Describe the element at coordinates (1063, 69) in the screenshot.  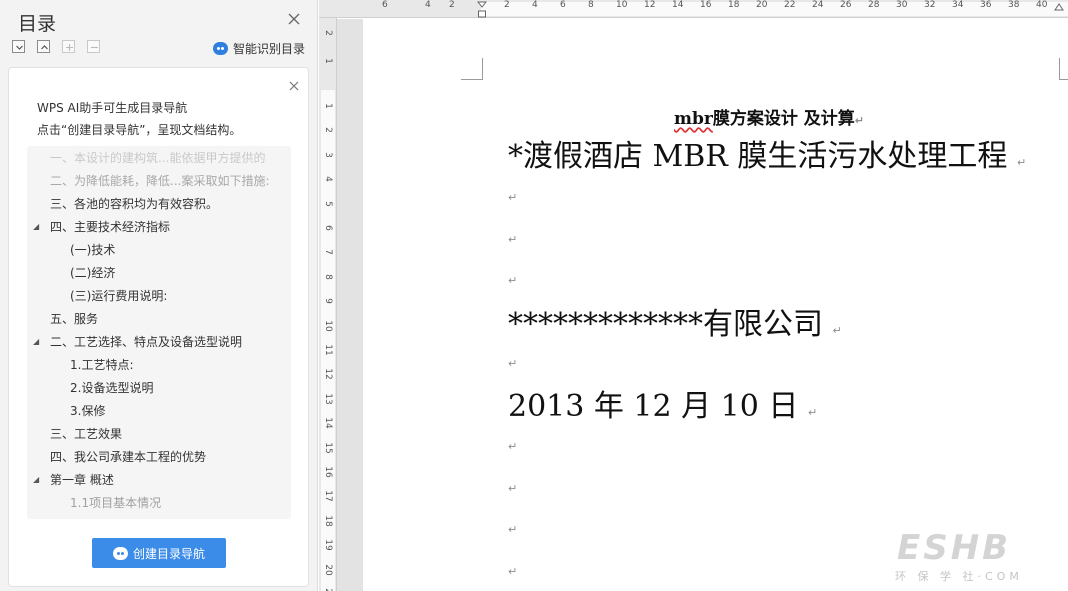
I see `crop-mark-right` at that location.